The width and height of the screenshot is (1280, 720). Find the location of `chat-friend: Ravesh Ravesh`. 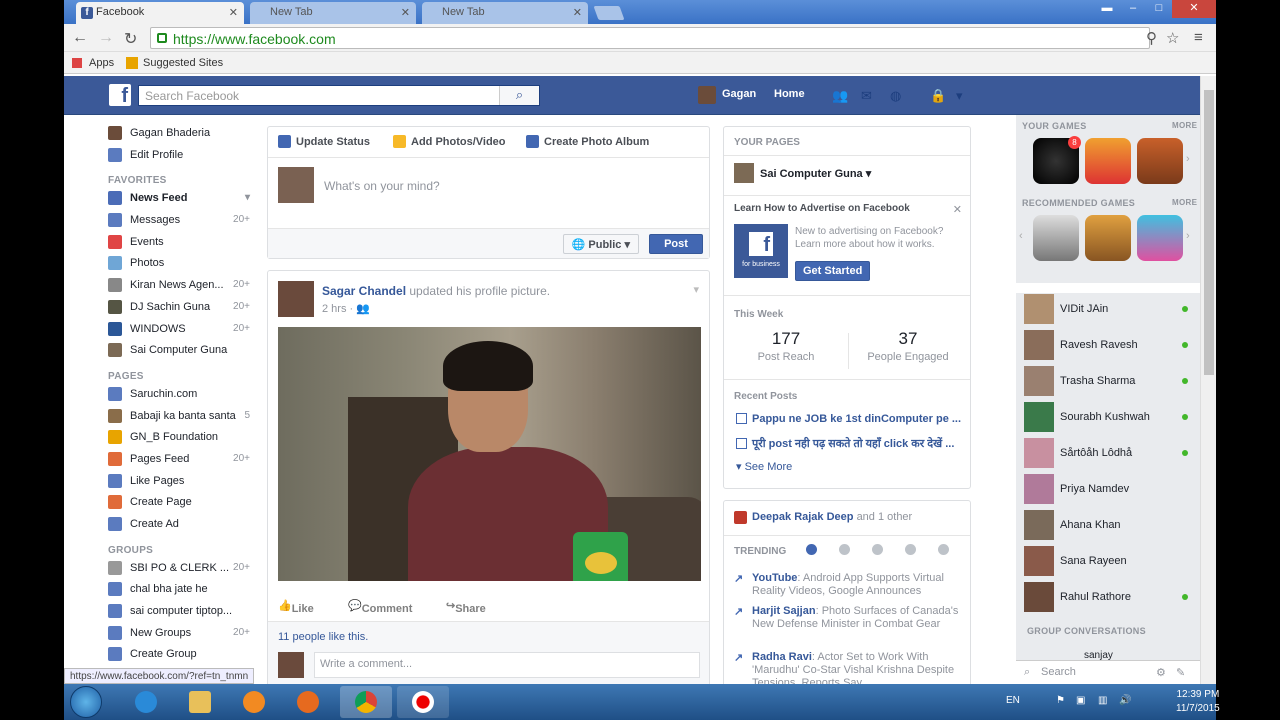

chat-friend: Ravesh Ravesh is located at coordinates (1110, 346).